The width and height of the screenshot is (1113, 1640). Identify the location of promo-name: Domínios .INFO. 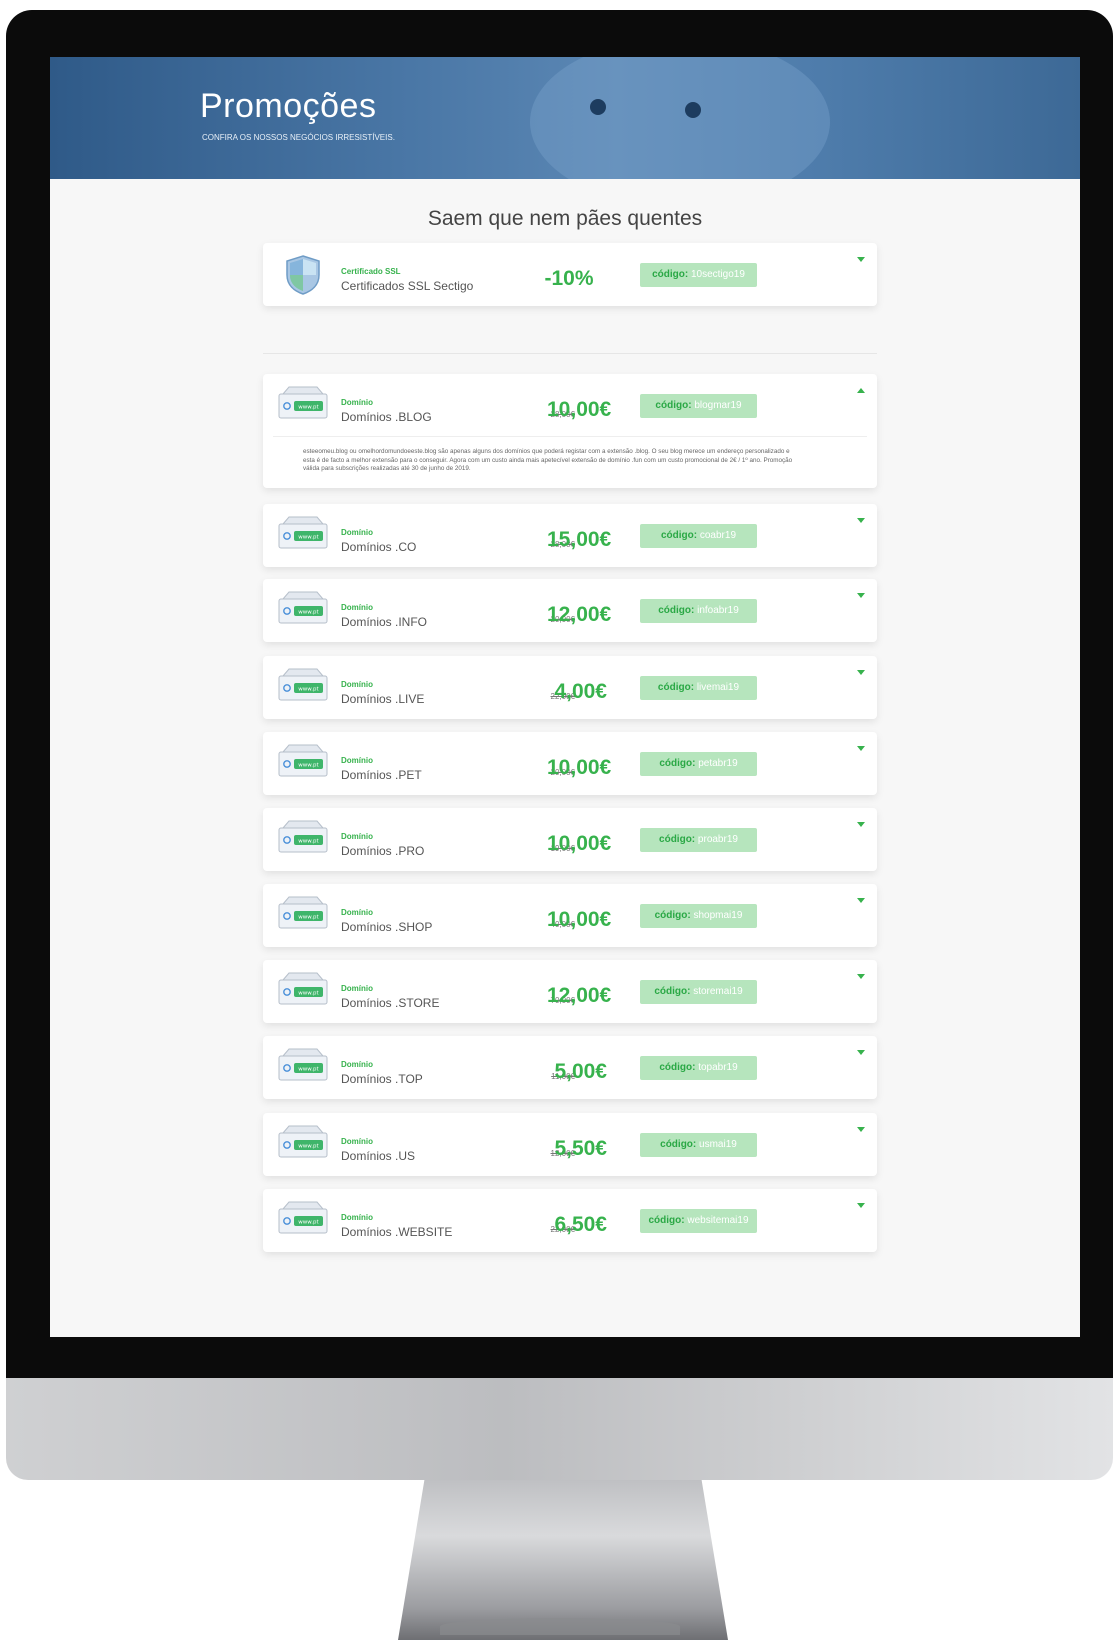
(384, 622).